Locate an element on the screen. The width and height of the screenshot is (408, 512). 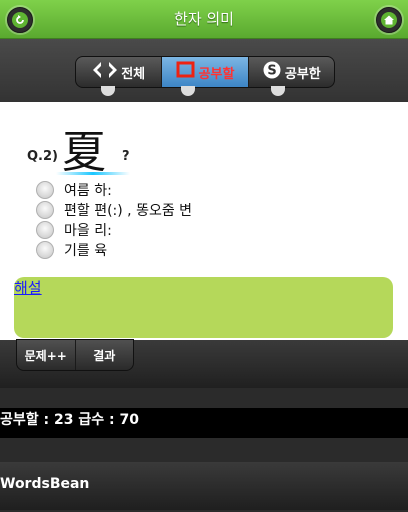
square-icon is located at coordinates (186, 72).